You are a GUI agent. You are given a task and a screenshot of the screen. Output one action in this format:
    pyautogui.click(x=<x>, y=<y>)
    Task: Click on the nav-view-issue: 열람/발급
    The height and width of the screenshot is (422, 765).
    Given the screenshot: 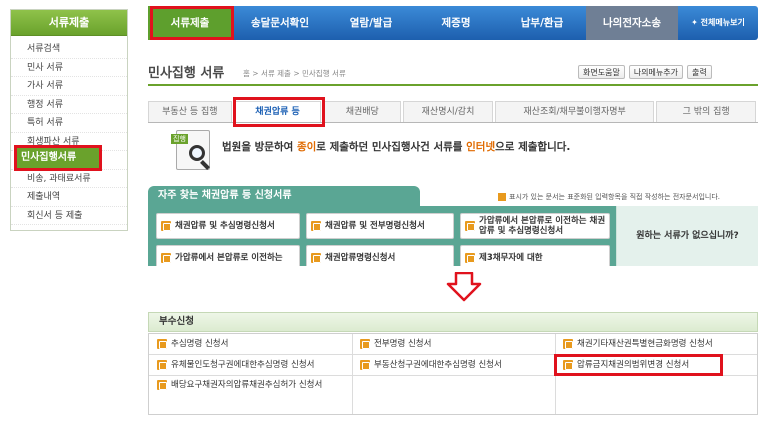 What is the action you would take?
    pyautogui.click(x=371, y=23)
    